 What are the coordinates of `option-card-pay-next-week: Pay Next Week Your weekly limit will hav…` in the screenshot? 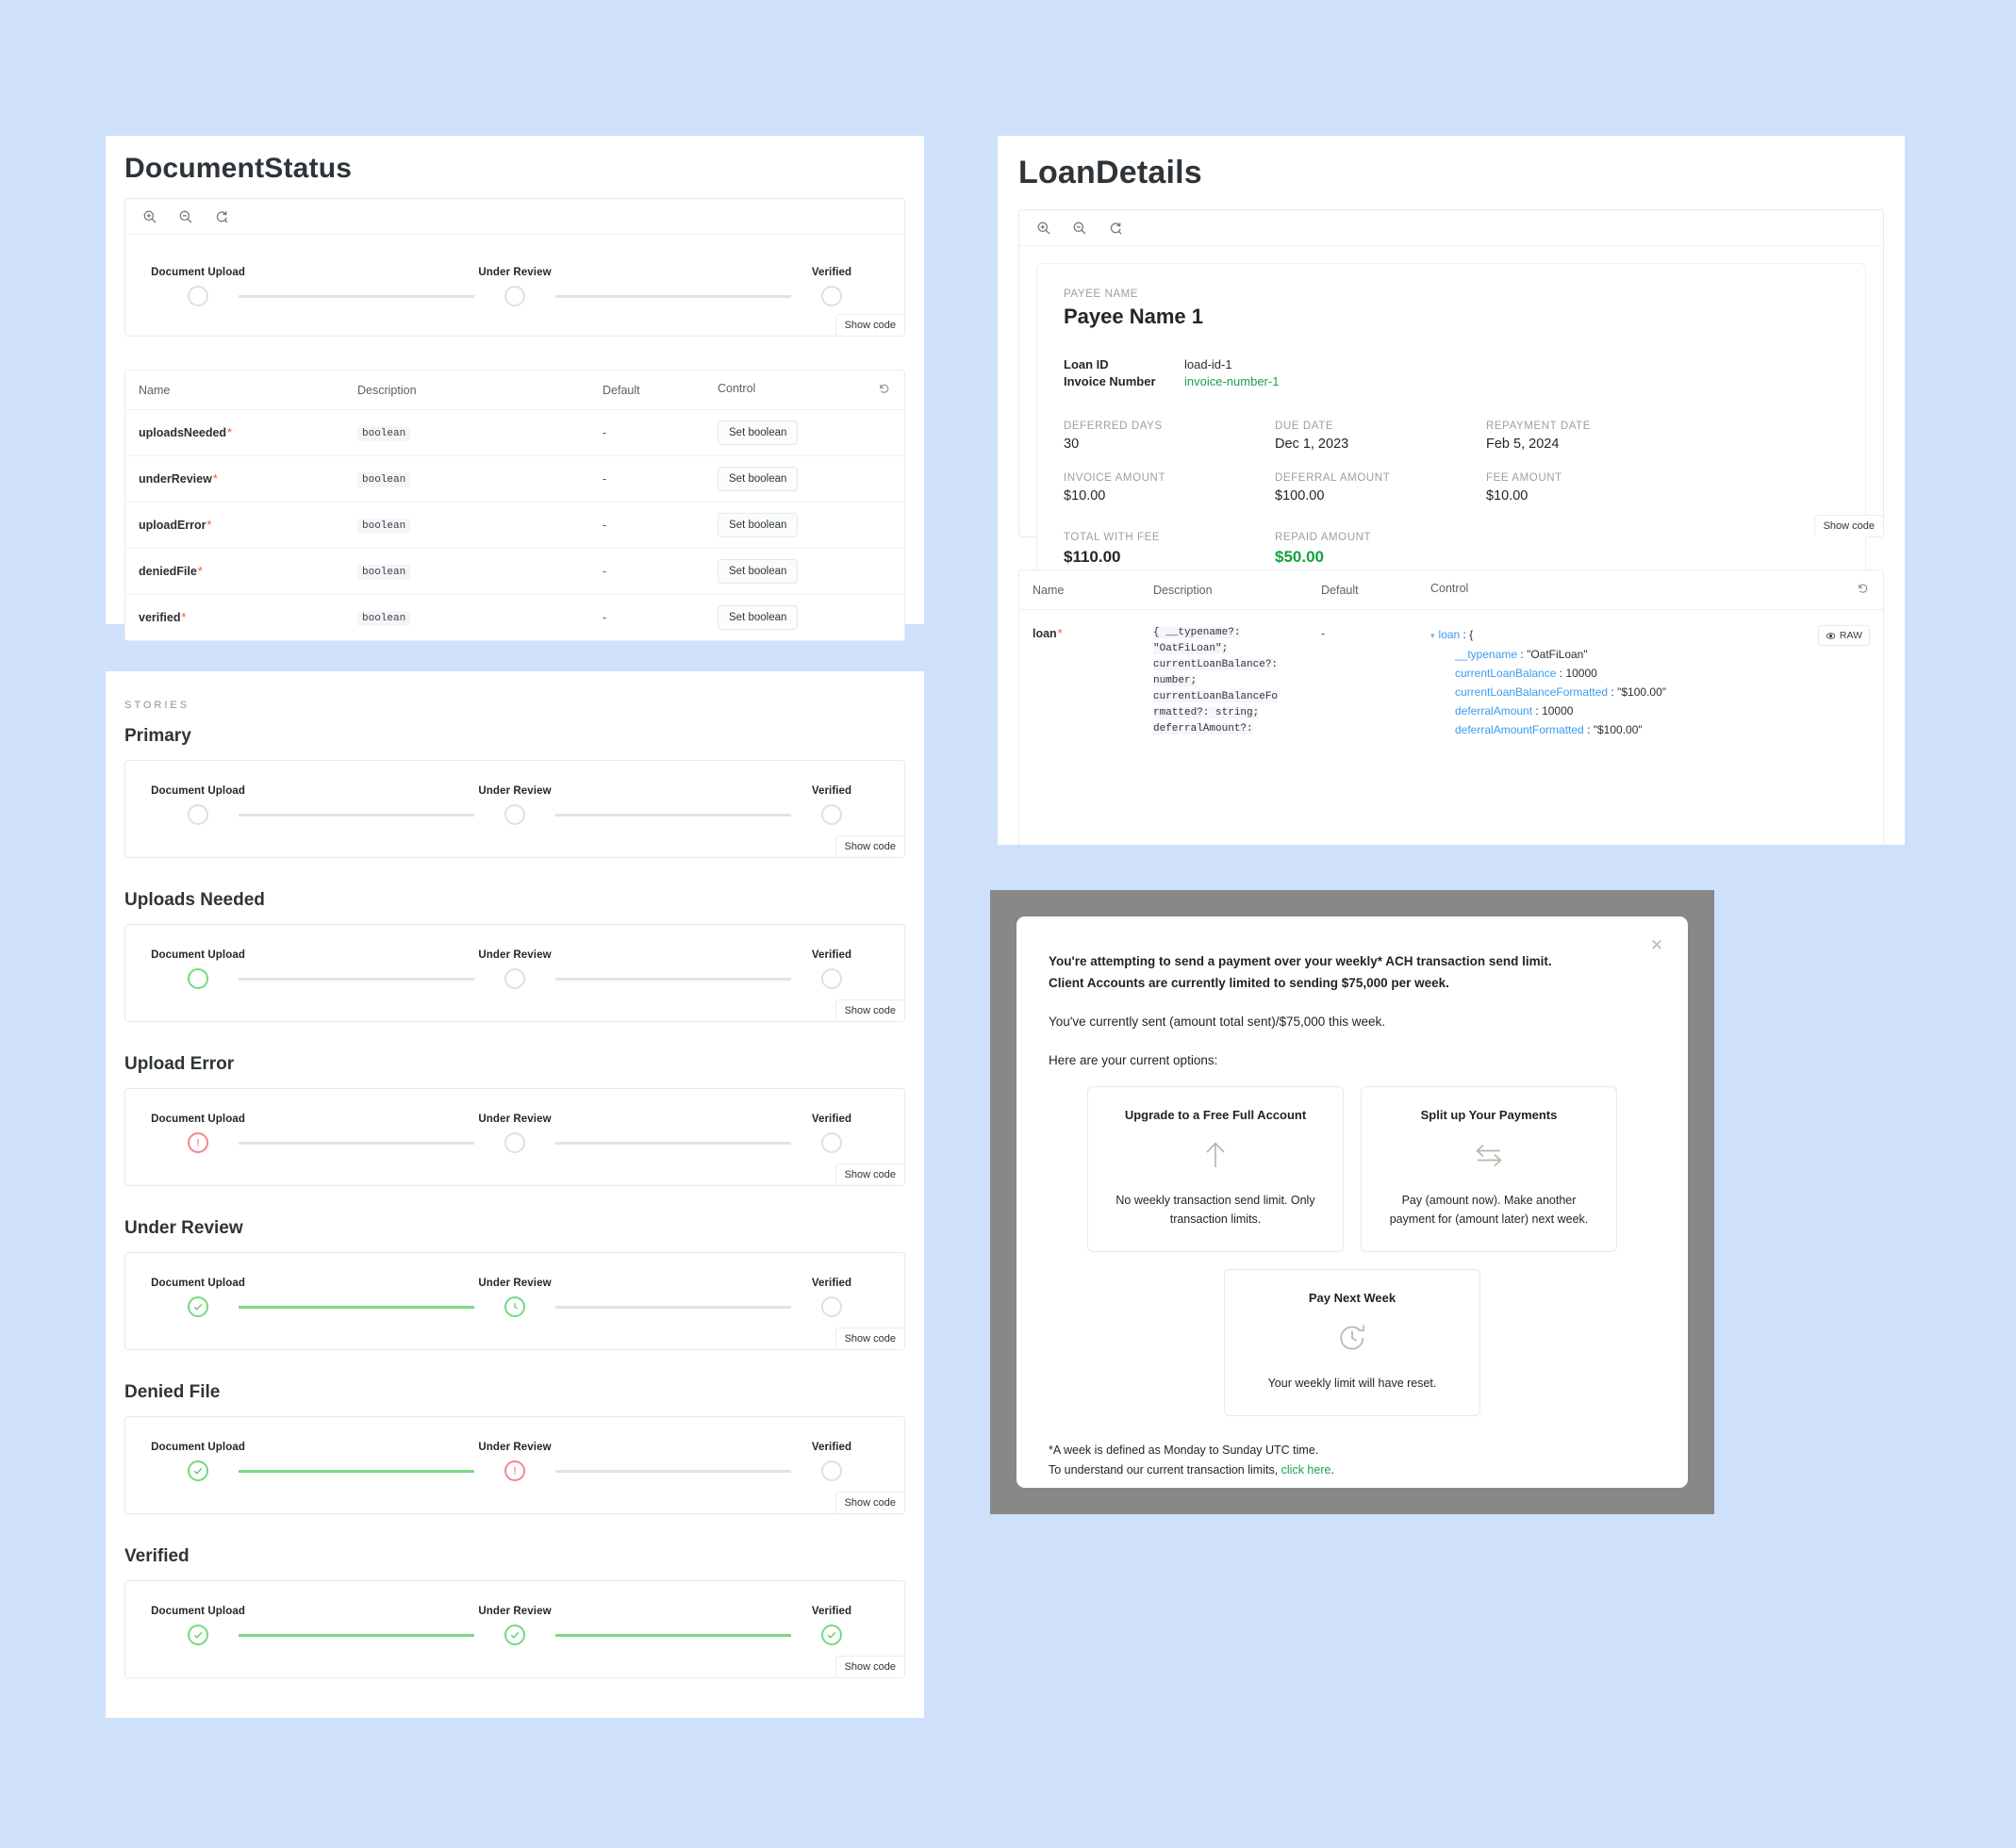 It's located at (1352, 1342).